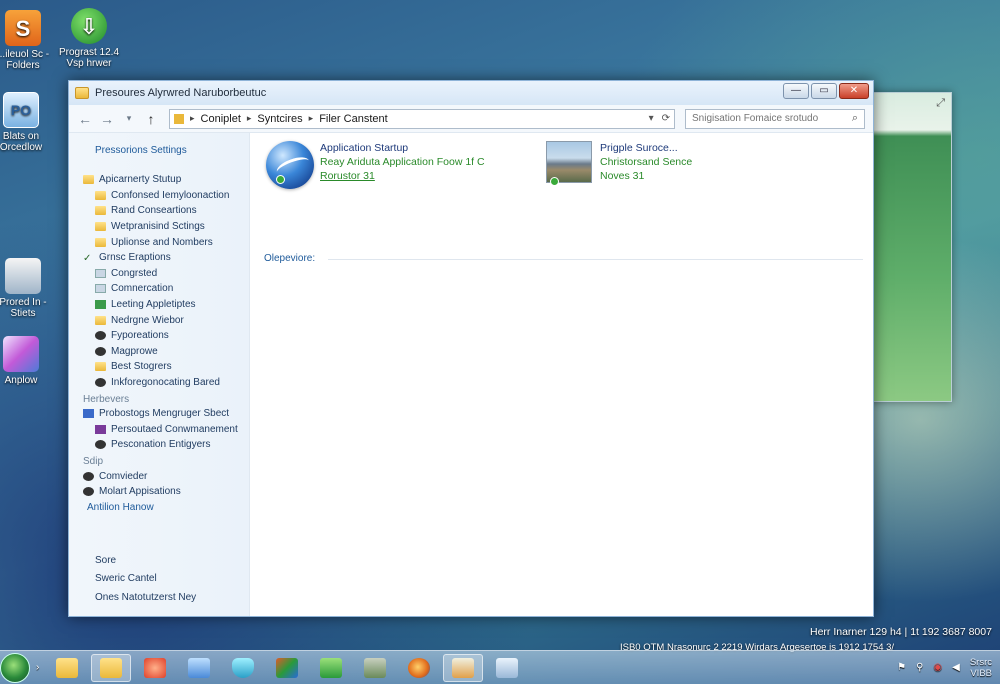 The width and height of the screenshot is (1000, 684). What do you see at coordinates (166, 305) in the screenshot?
I see `sidebar-tree-item: Leeting Appletiptes` at bounding box center [166, 305].